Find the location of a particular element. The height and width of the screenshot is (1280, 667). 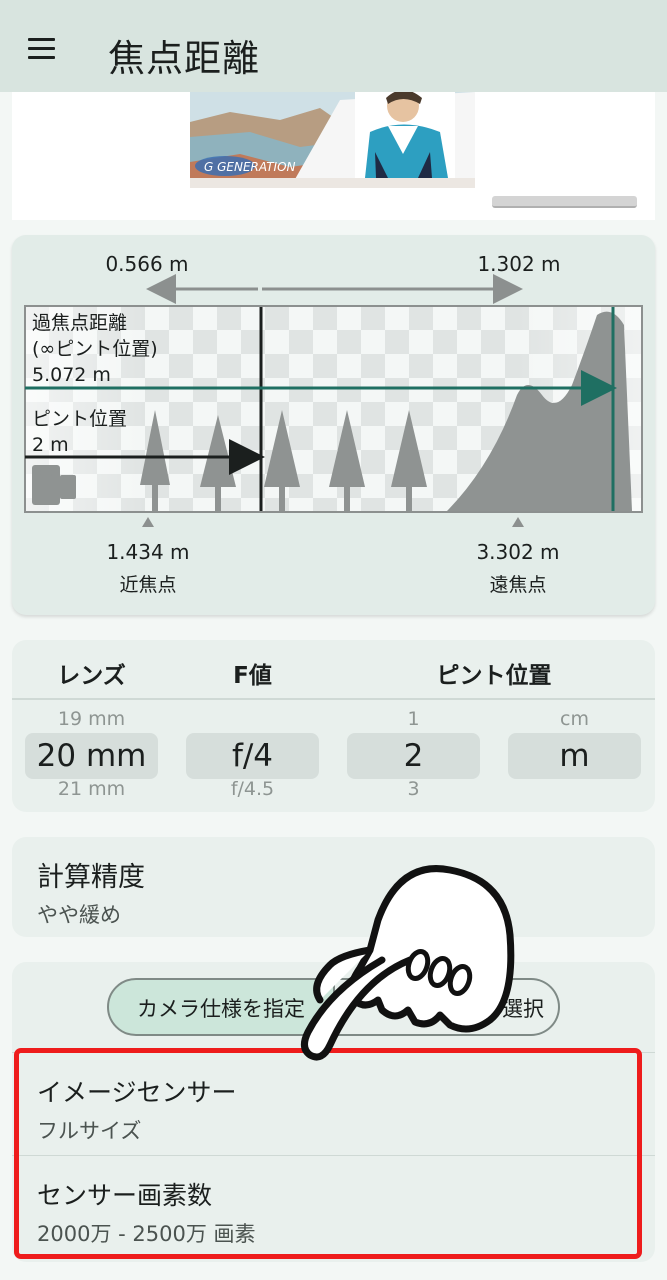

focus-value: 2 m is located at coordinates (50, 445).